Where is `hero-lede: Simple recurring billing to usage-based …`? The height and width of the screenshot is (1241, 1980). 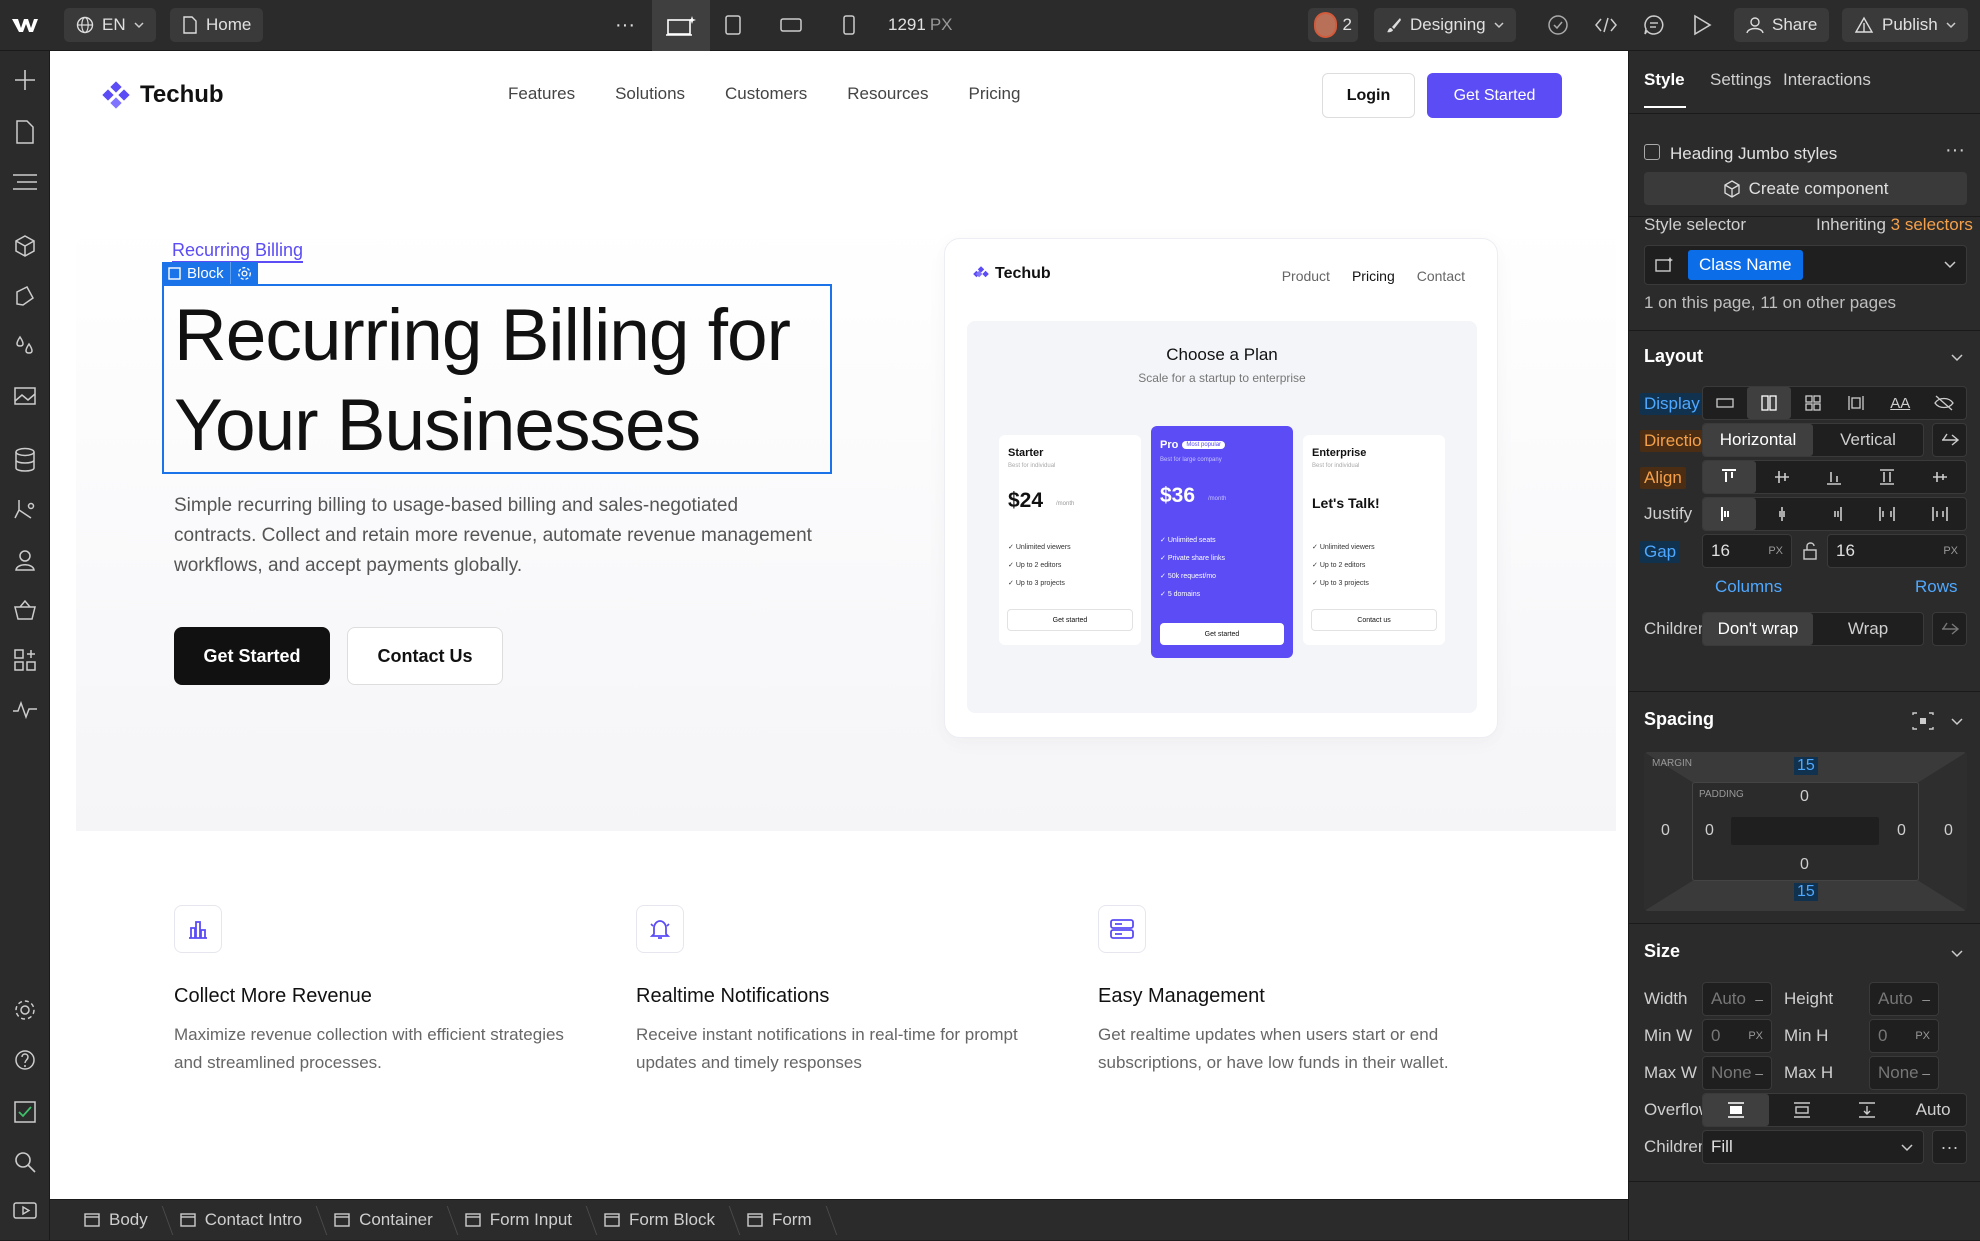
hero-lede: Simple recurring billing to usage-based … is located at coordinates (494, 536).